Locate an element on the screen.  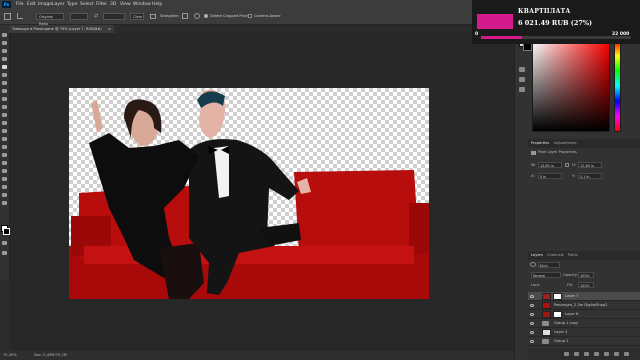
pixel-layer-icon is located at coordinates (533, 153).